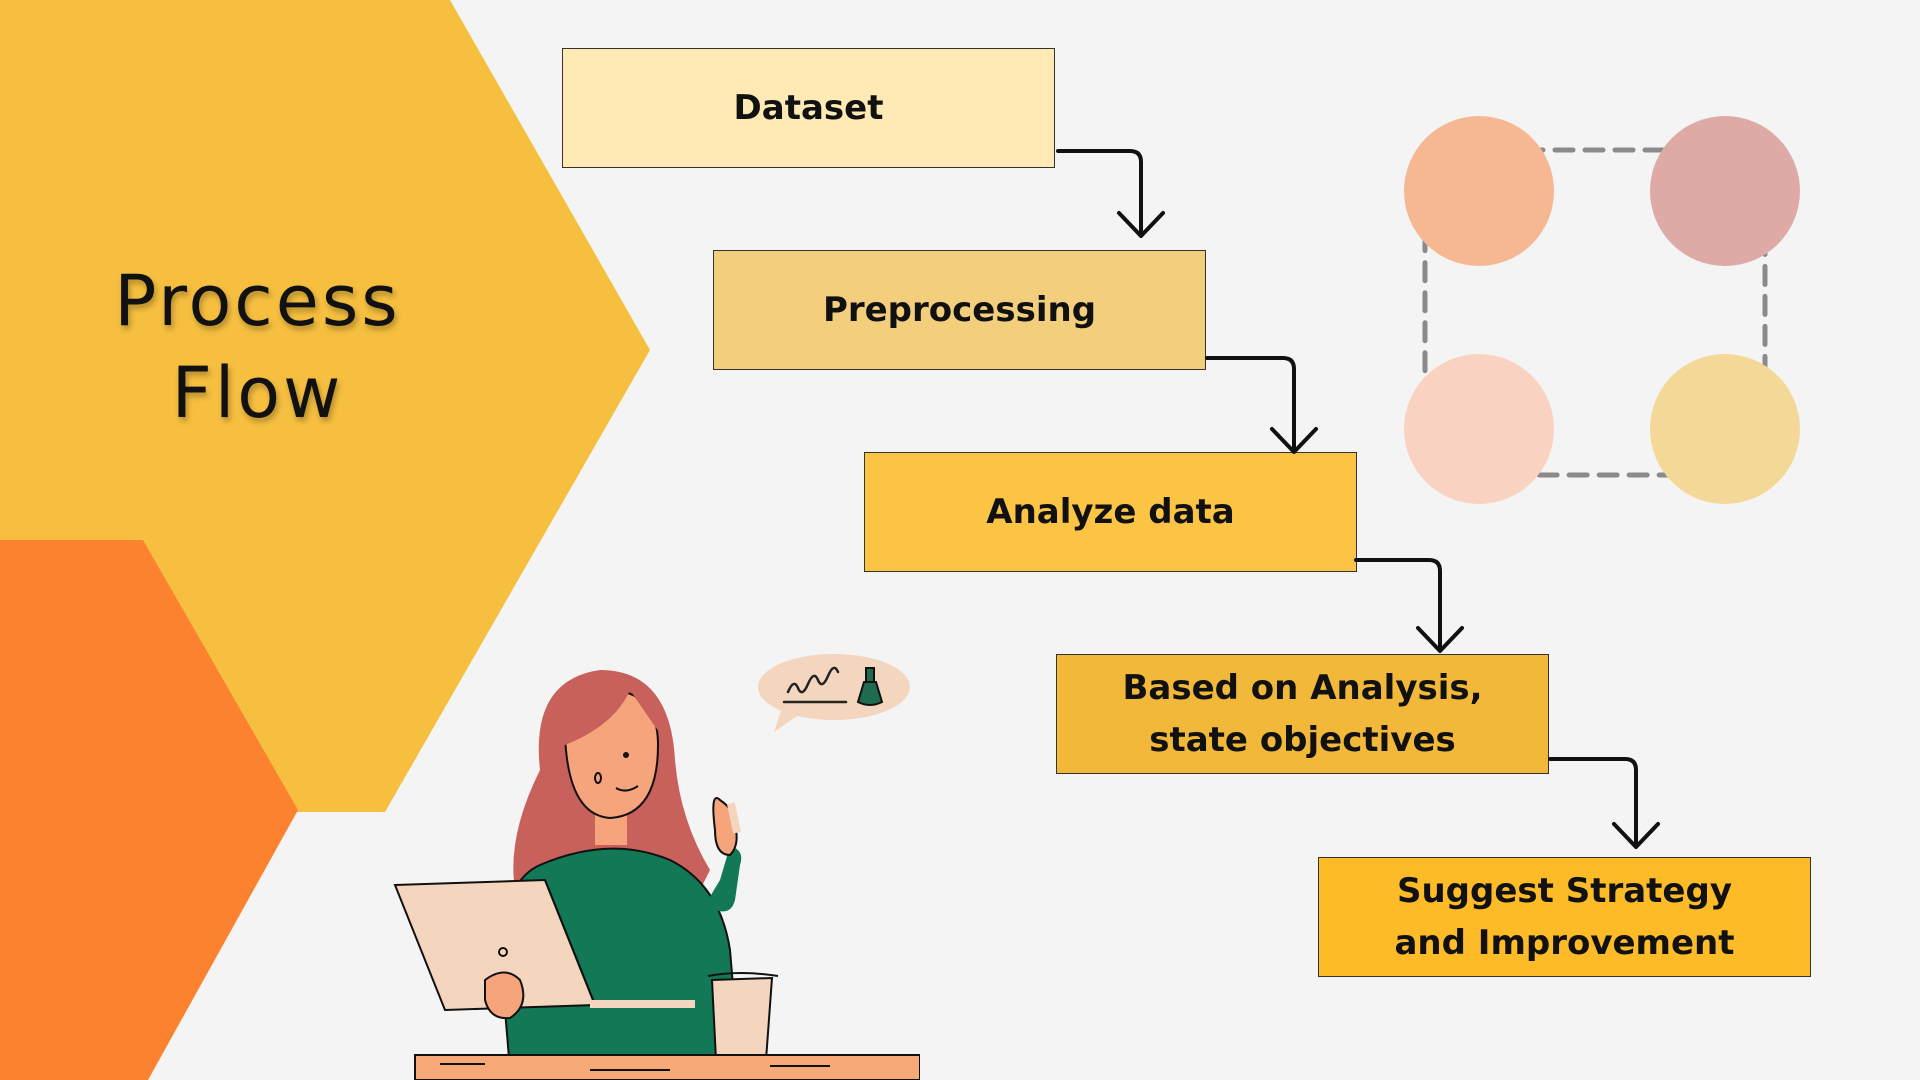 The height and width of the screenshot is (1080, 1920). What do you see at coordinates (1725, 429) in the screenshot?
I see `circle-sand` at bounding box center [1725, 429].